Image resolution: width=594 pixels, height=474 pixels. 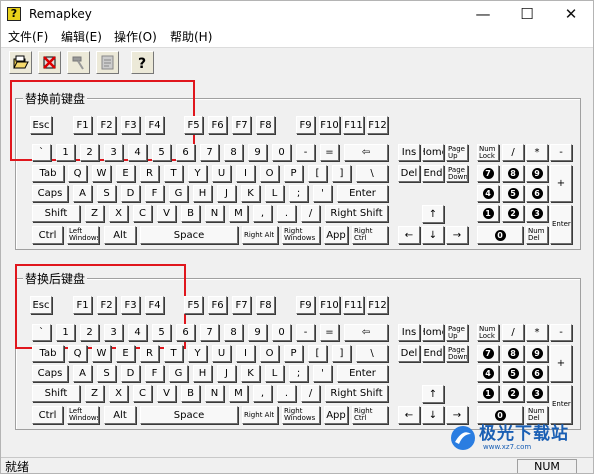 I want to click on key-caps-after: Caps, so click(x=50, y=373).